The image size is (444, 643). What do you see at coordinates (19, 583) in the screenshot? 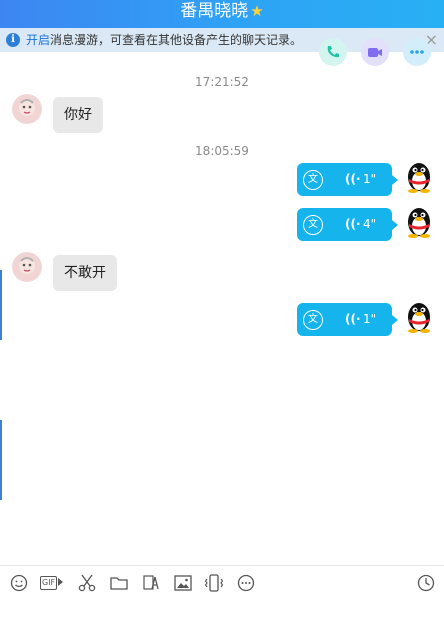
I see `emoji-icon` at bounding box center [19, 583].